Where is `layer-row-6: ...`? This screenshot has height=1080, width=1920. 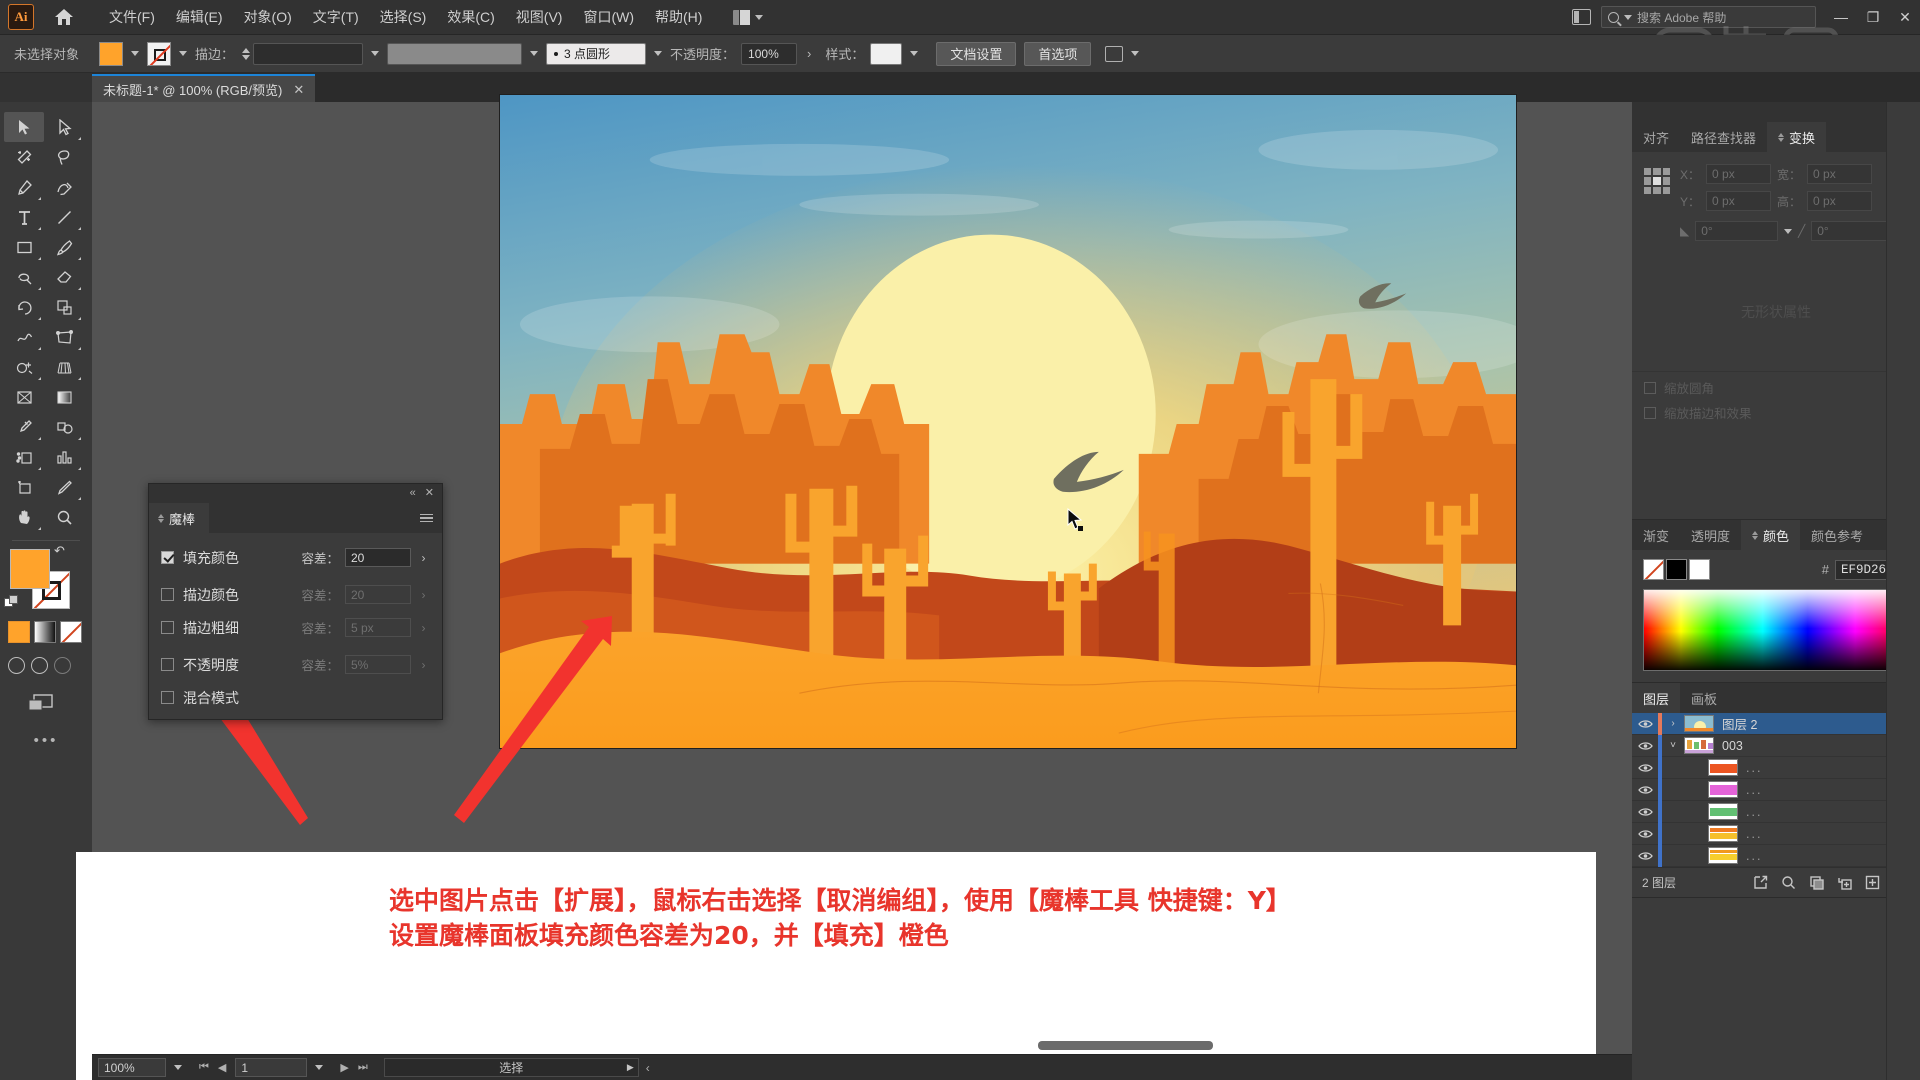
layer-row-6: ... is located at coordinates (1776, 855).